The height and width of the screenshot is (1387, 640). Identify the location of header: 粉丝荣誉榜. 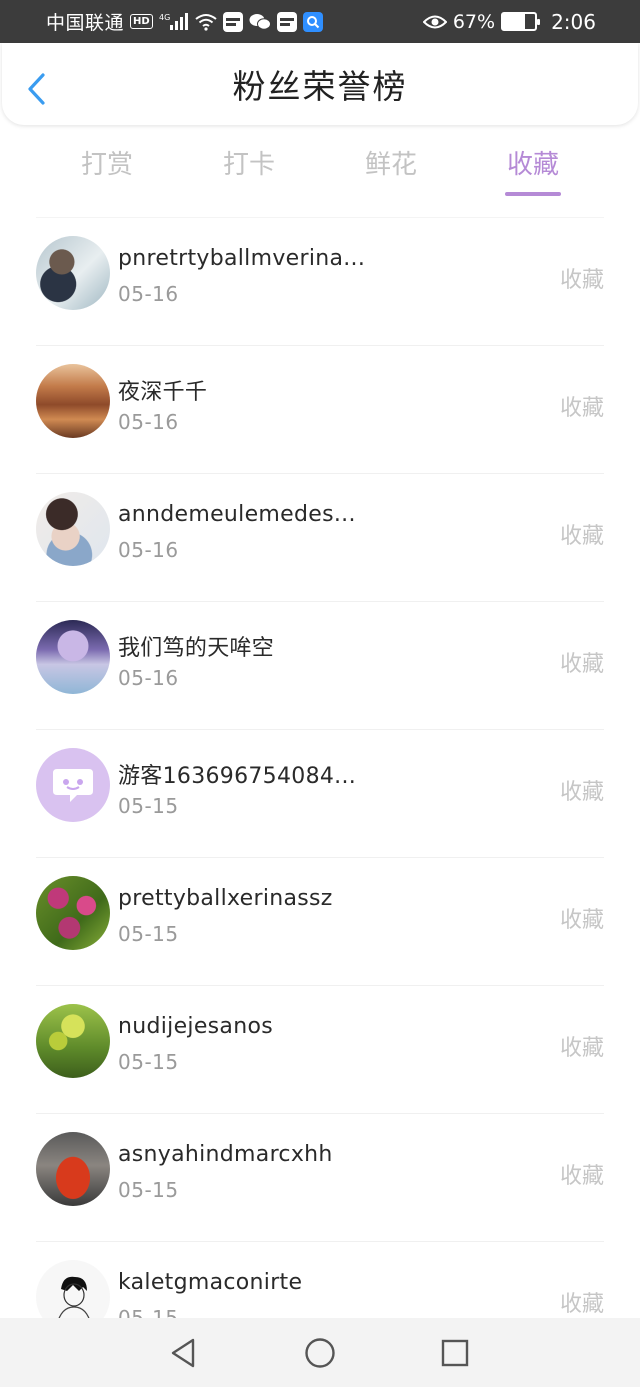
(320, 84).